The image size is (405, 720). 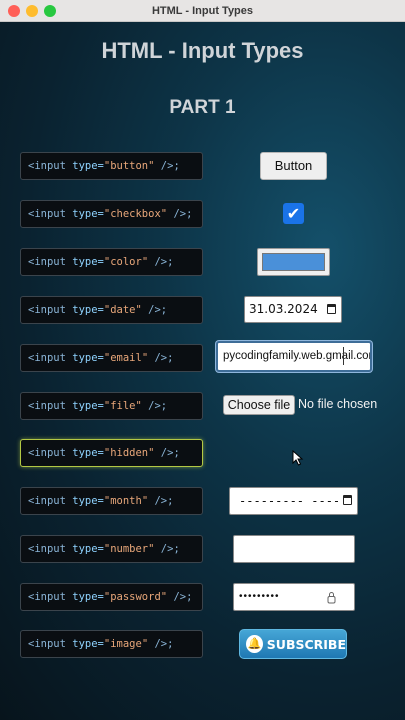 I want to click on subscribe-label: SUBSCRIBE, so click(x=306, y=644).